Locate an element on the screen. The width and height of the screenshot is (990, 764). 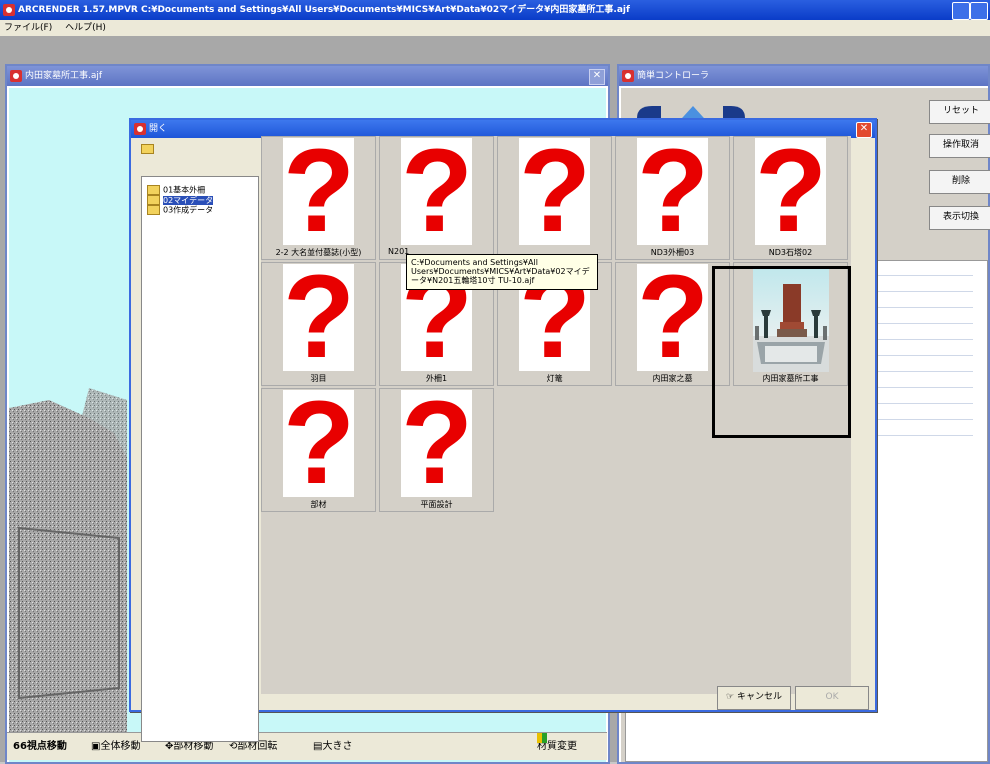
file-tile: ? ND3石塔02 is located at coordinates (790, 192).